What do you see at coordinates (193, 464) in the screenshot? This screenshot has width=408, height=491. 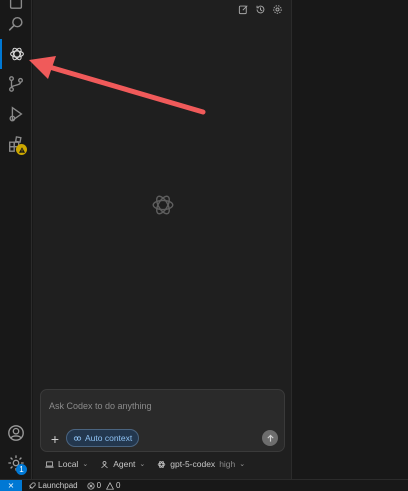 I see `model-label: gpt-5-codex` at bounding box center [193, 464].